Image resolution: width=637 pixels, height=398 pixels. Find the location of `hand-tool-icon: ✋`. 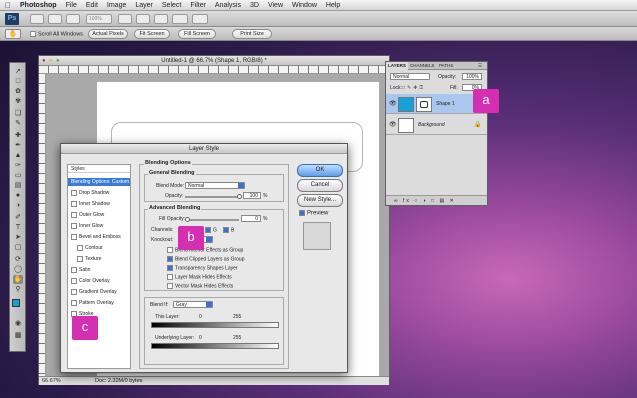

hand-tool-icon: ✋ is located at coordinates (18, 279).